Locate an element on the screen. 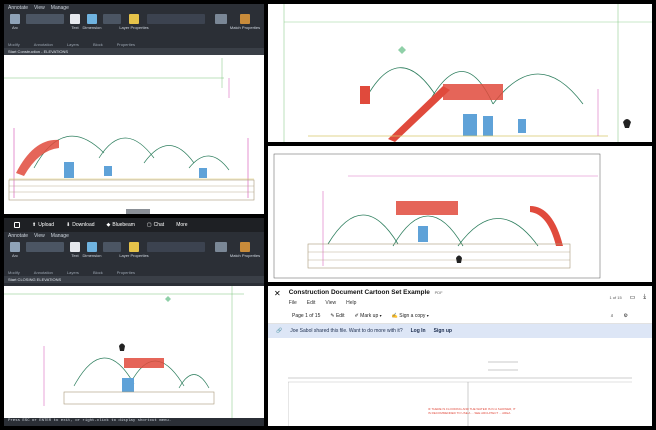 This screenshot has height=430, width=656. group-properties: Properties is located at coordinates (125, 44).